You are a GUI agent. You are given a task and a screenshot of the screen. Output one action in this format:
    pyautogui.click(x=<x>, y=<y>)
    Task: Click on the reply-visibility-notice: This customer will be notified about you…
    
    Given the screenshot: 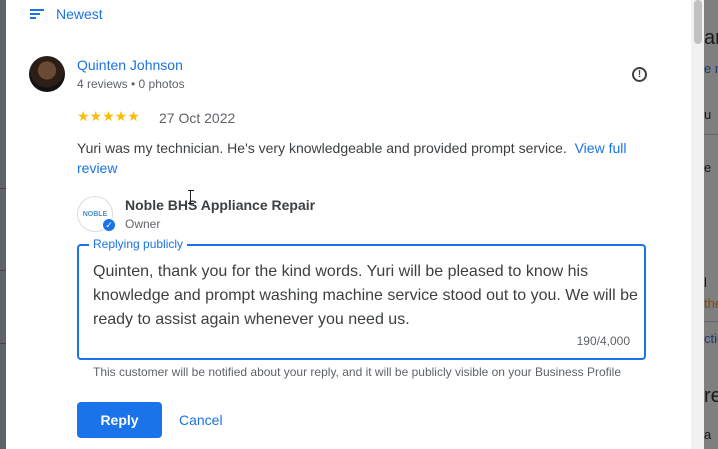 What is the action you would take?
    pyautogui.click(x=357, y=372)
    